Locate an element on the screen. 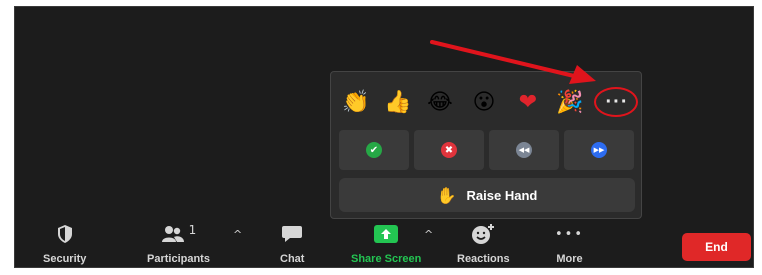  raise-hand-button: ✋ Raise Hand is located at coordinates (487, 195).